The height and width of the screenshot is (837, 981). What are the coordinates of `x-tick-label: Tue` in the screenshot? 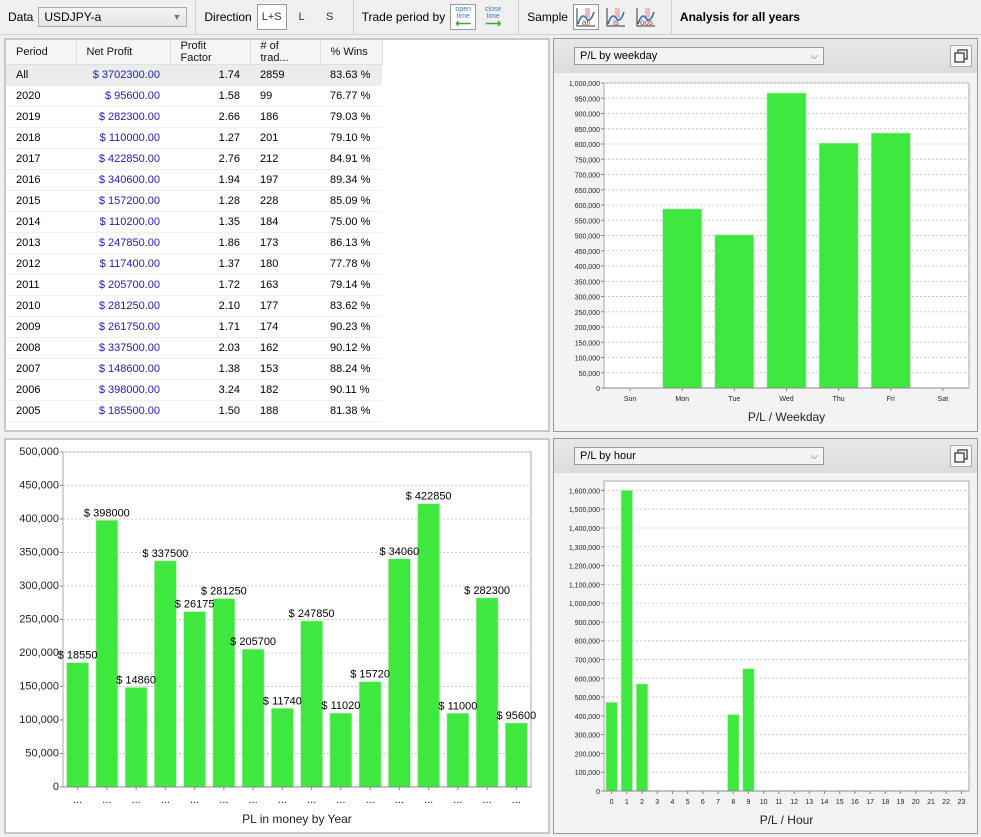 It's located at (734, 399).